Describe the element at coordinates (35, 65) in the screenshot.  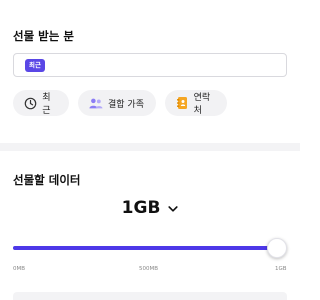
I see `recipient-chip: 최근` at that location.